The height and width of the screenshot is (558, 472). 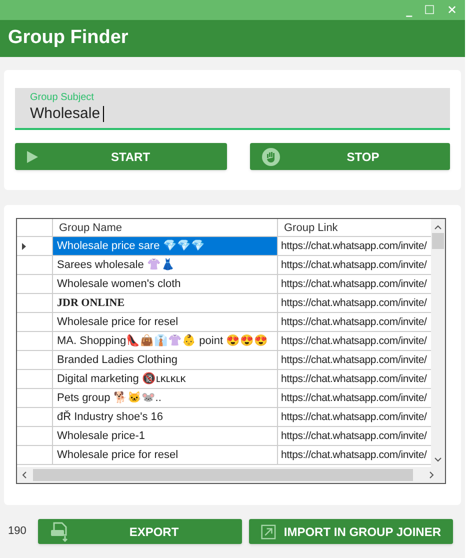 I want to click on table-cell: Digital marketing 🔞ʟᴋʟᴋʟᴋ, so click(x=165, y=379).